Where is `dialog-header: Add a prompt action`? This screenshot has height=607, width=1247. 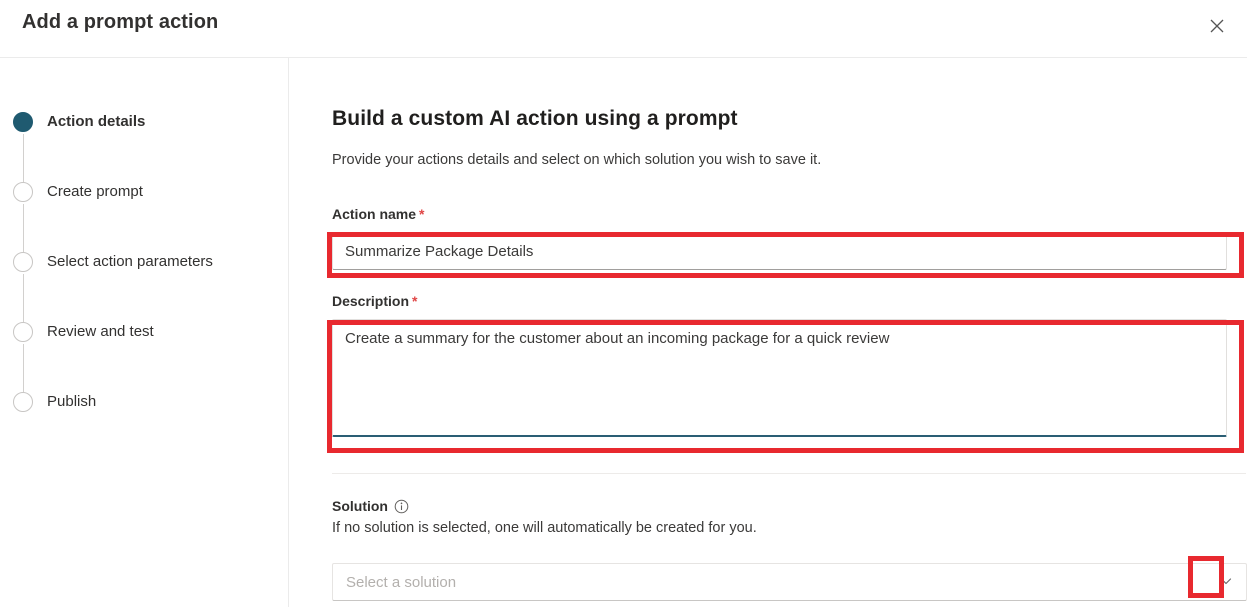
dialog-header: Add a prompt action is located at coordinates (623, 29).